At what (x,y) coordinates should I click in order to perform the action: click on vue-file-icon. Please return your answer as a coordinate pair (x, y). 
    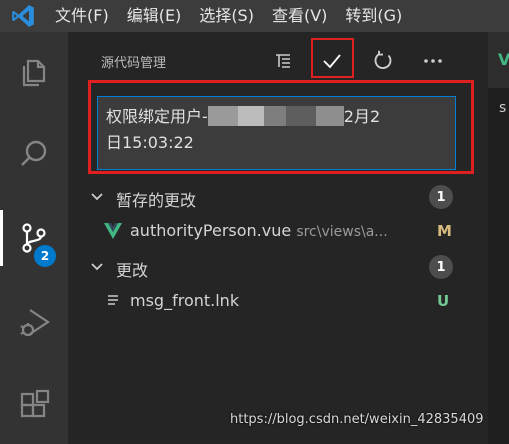
    Looking at the image, I should click on (113, 231).